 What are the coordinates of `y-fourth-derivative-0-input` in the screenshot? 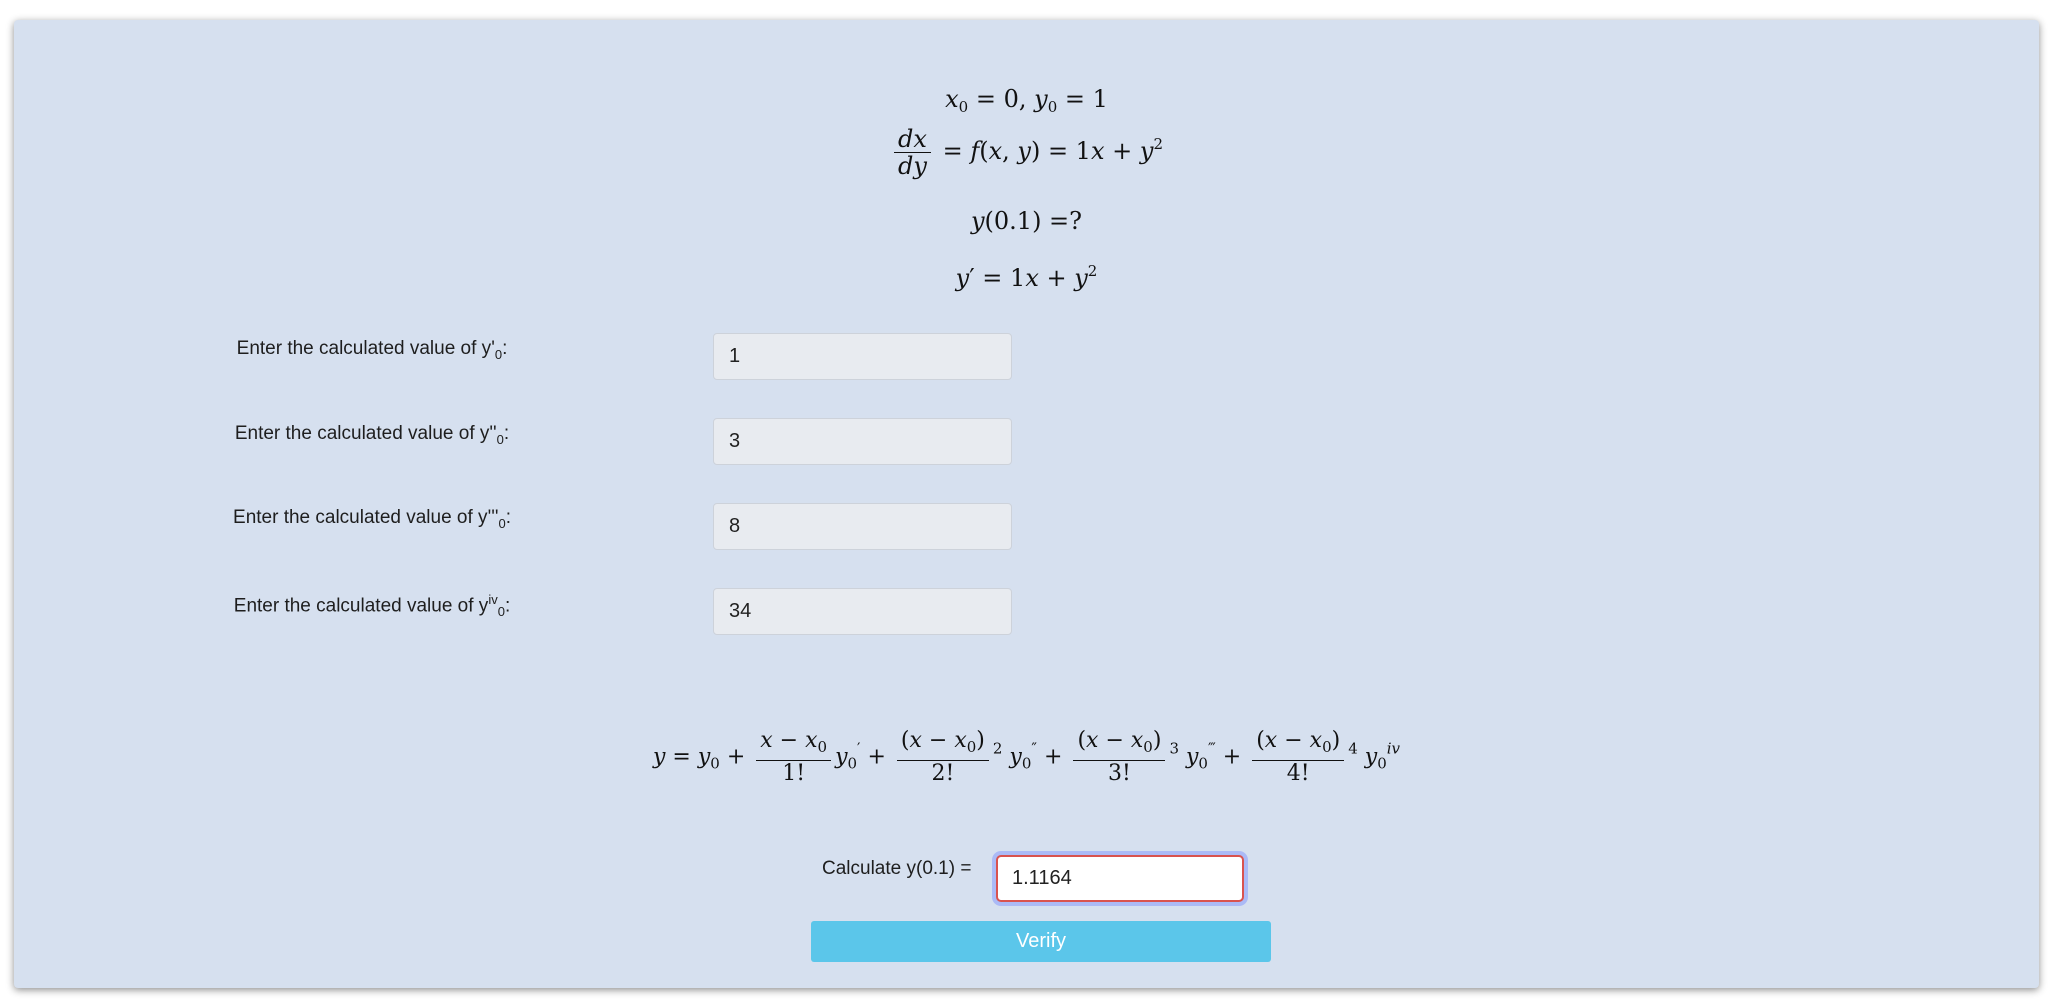 It's located at (862, 611).